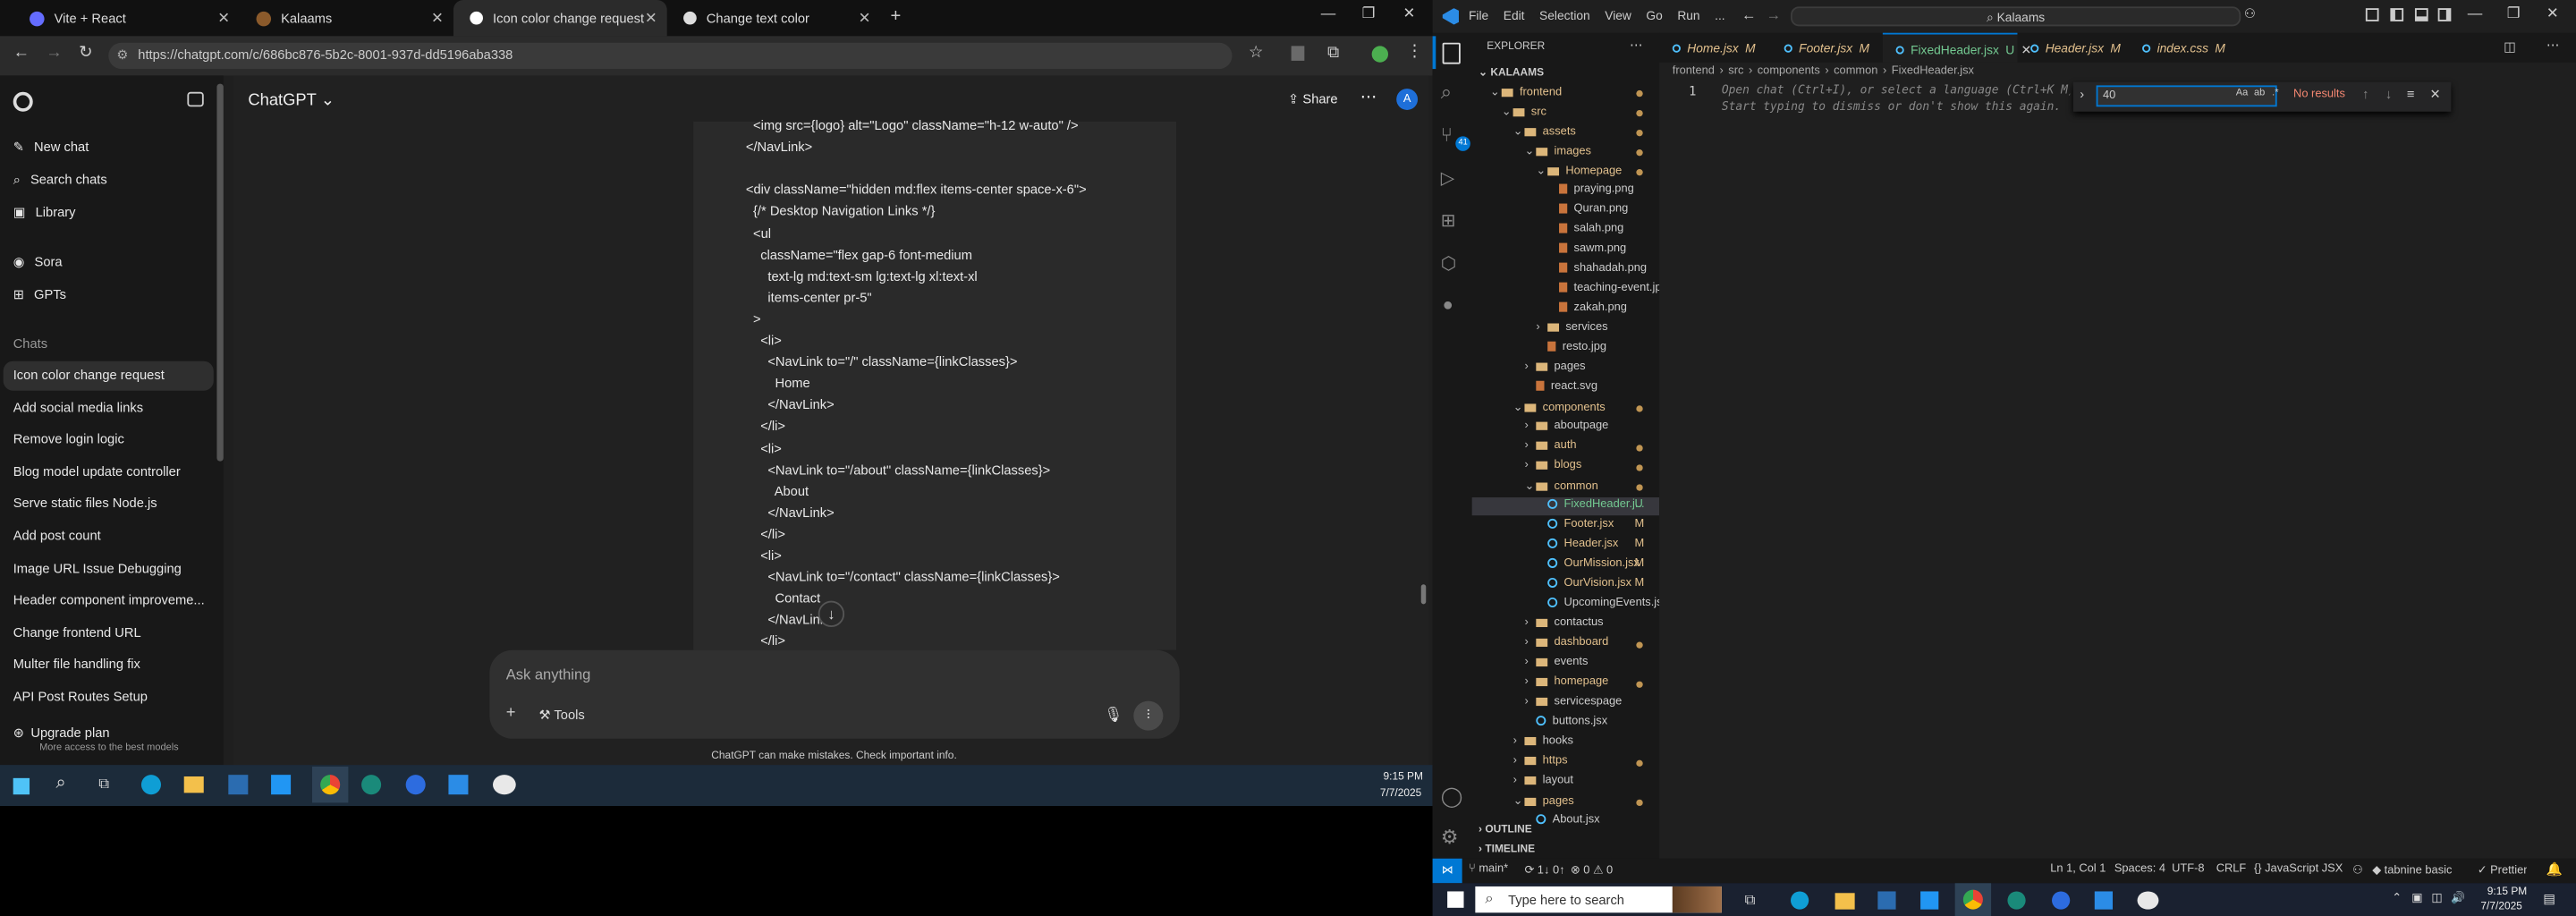 This screenshot has width=2576, height=916. What do you see at coordinates (346, 18) in the screenshot?
I see `chrome-tab-kalaams: Kalaams ✕` at bounding box center [346, 18].